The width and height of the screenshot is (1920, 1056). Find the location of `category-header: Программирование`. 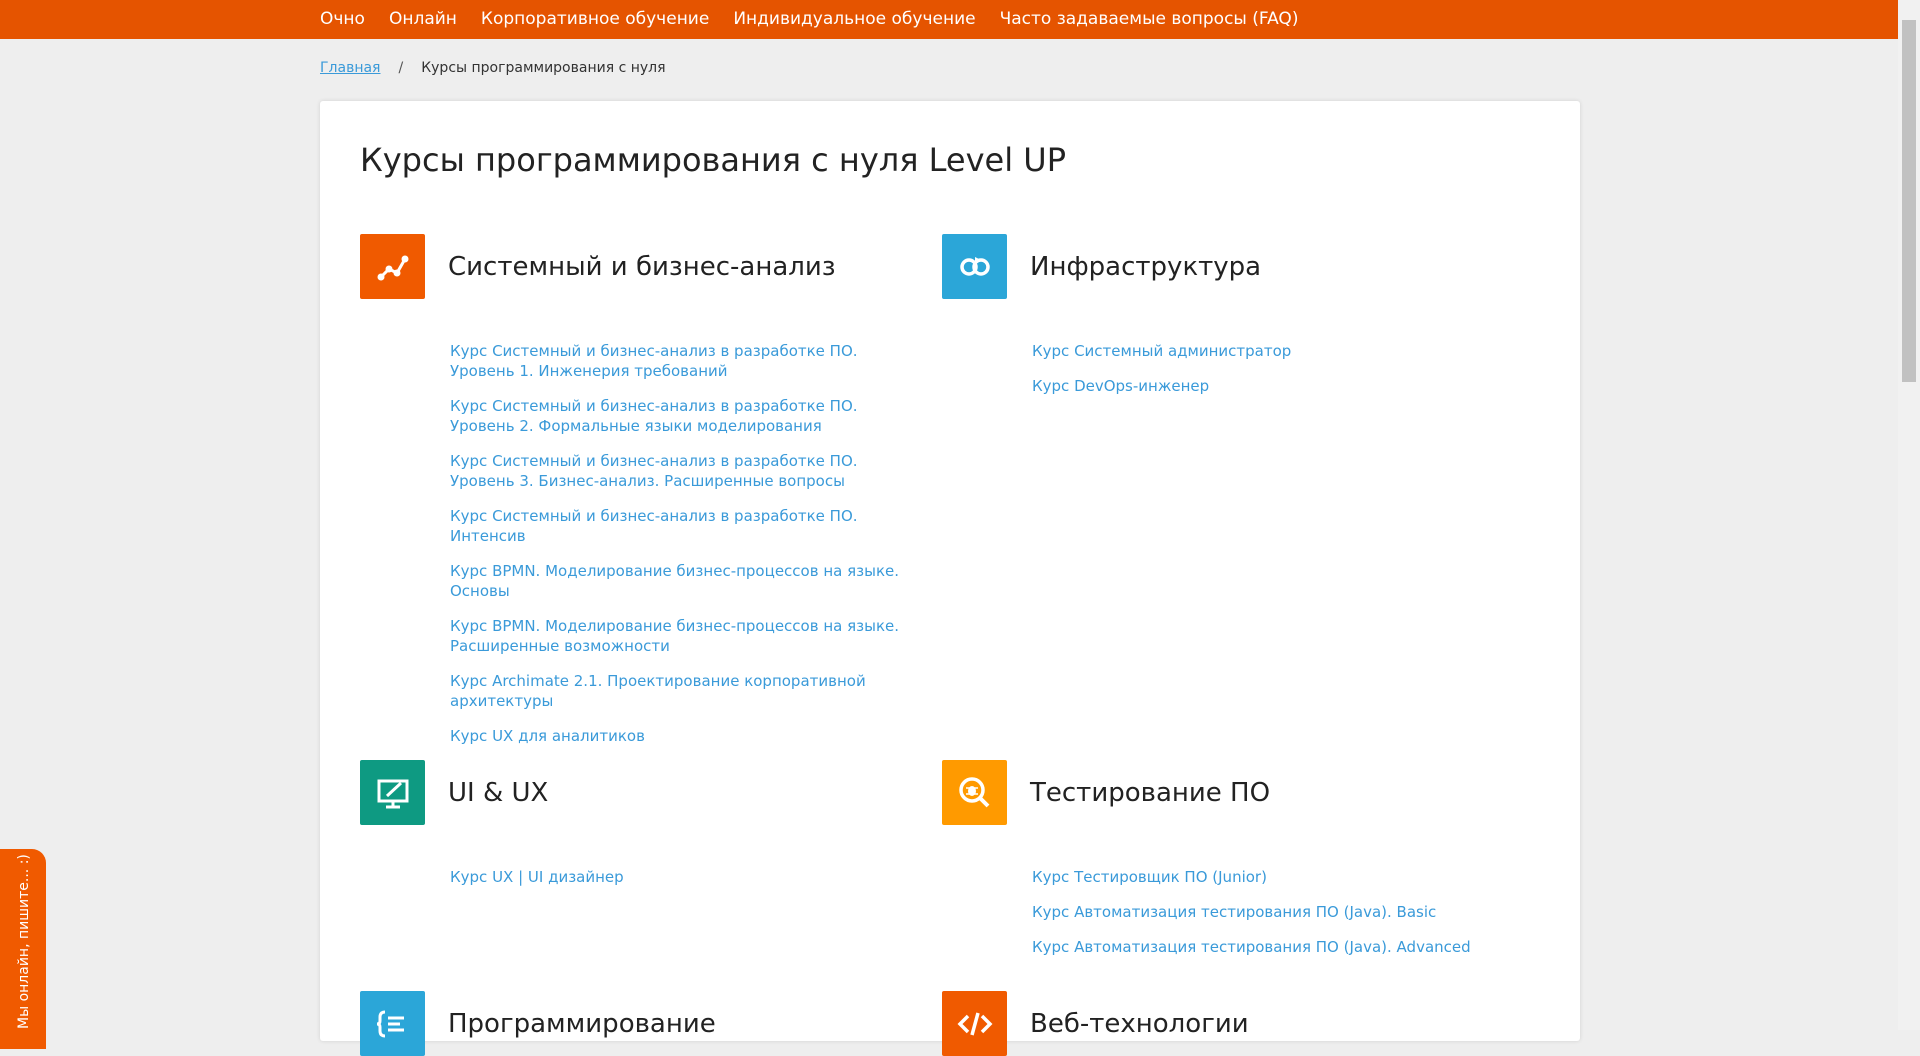

category-header: Программирование is located at coordinates (640, 1023).